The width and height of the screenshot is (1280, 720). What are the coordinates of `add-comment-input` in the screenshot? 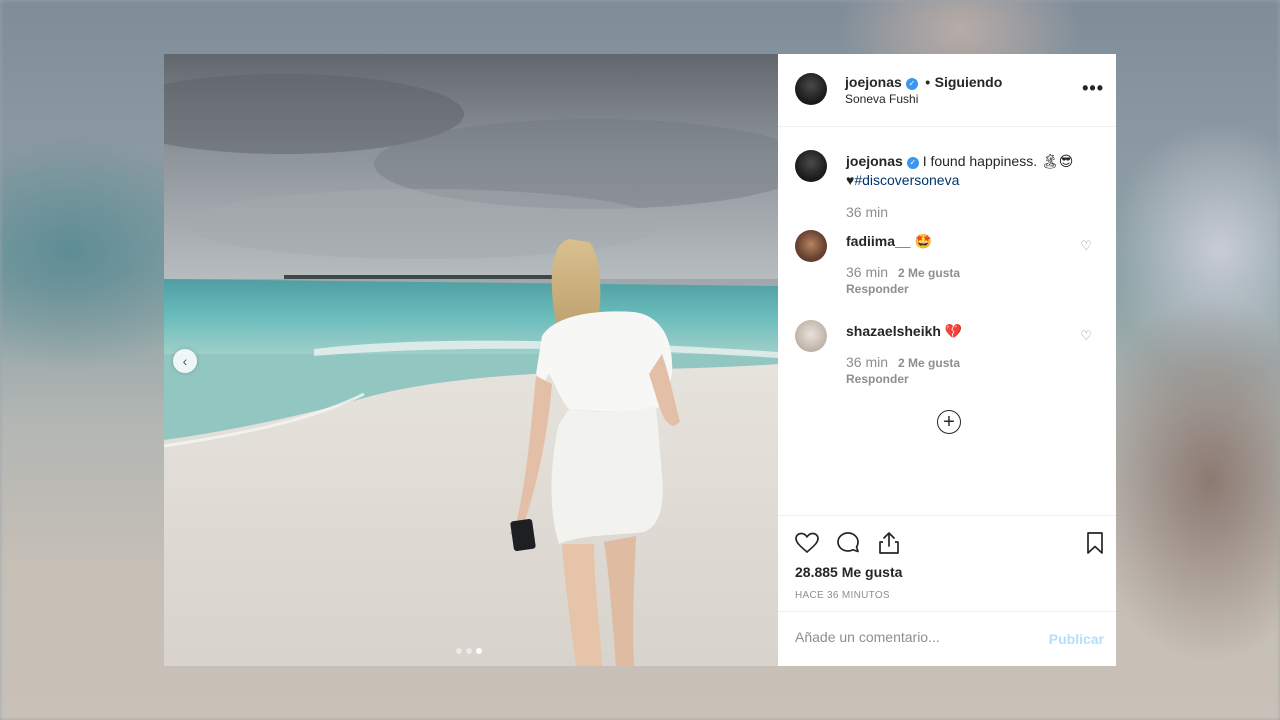 It's located at (915, 637).